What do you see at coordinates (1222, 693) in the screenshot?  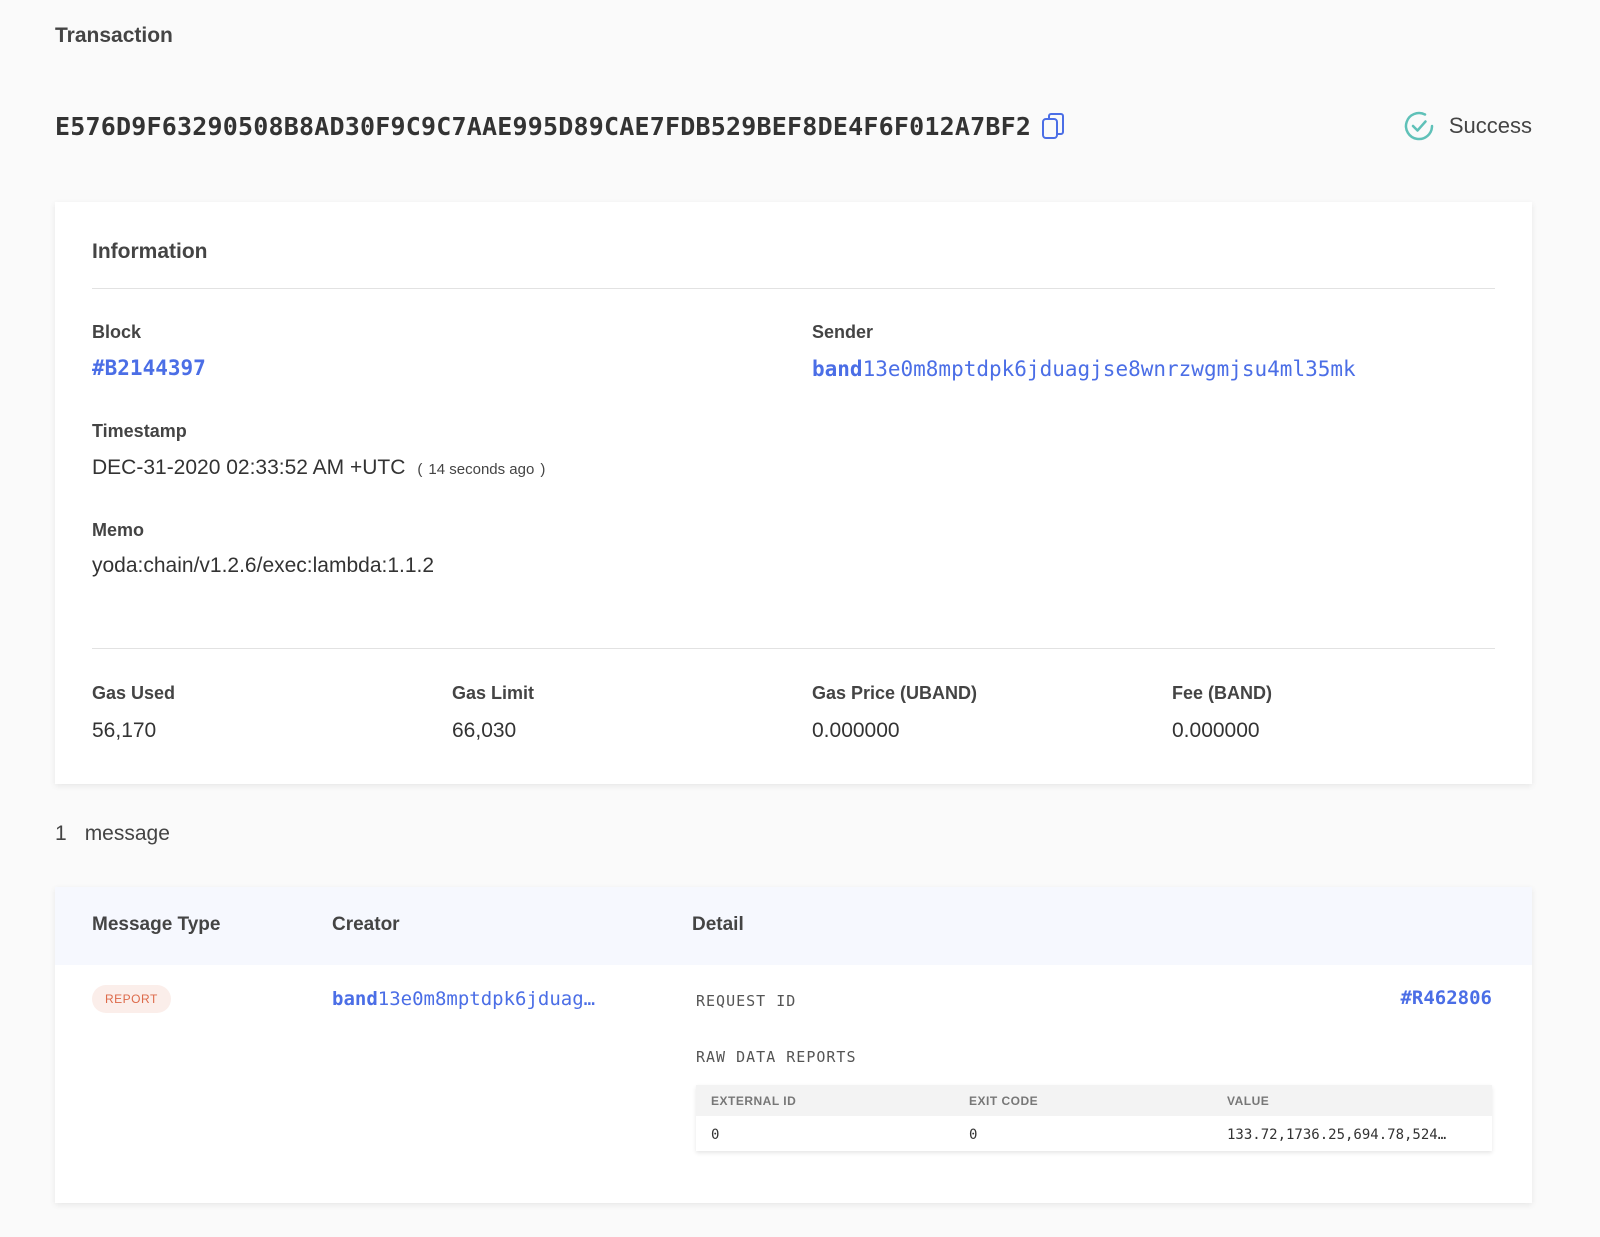 I see `fee-label: Fee (BAND)` at bounding box center [1222, 693].